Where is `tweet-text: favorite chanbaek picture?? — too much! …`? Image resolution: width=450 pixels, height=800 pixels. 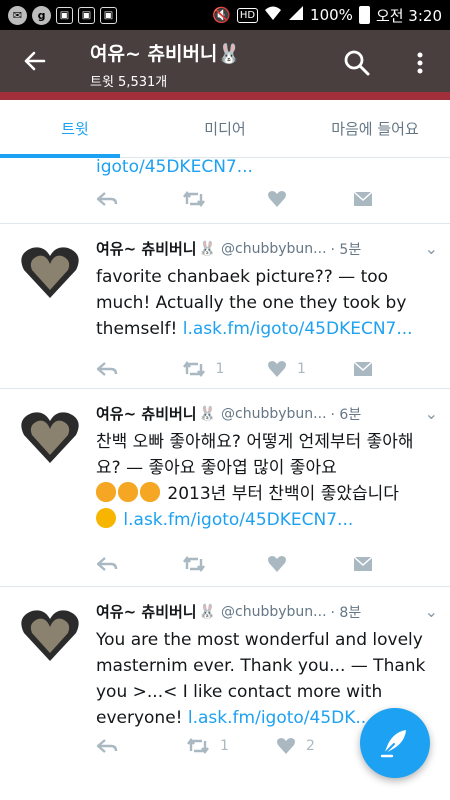
tweet-text: favorite chanbaek picture?? — too much! … is located at coordinates (267, 303).